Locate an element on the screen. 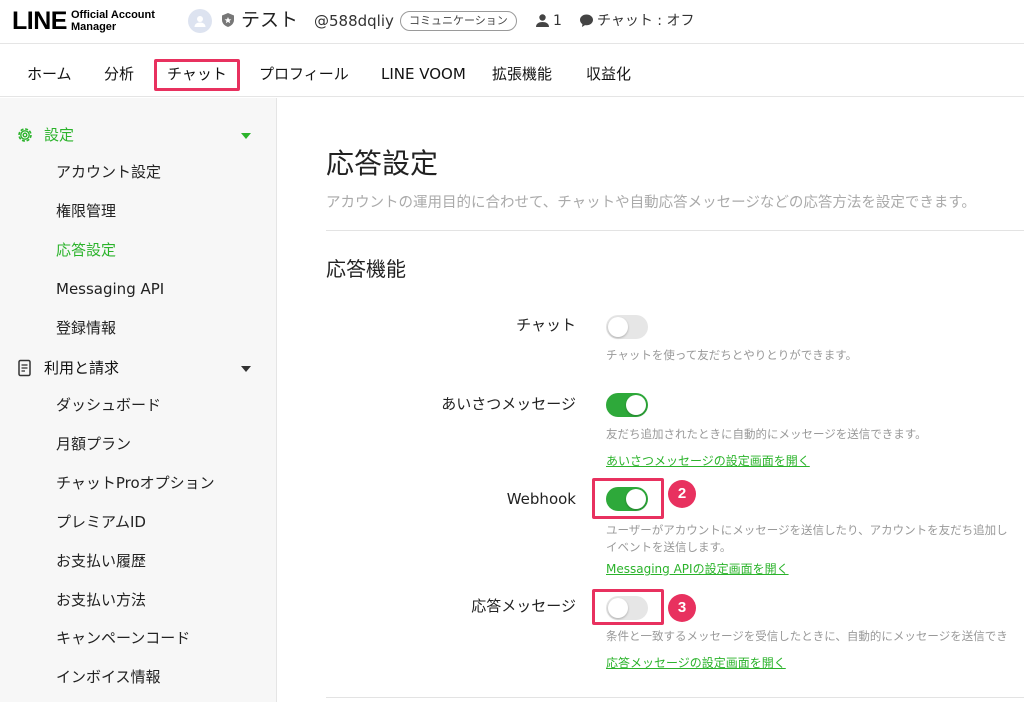  sidebar-item-permissions: 権限管理 is located at coordinates (86, 211).